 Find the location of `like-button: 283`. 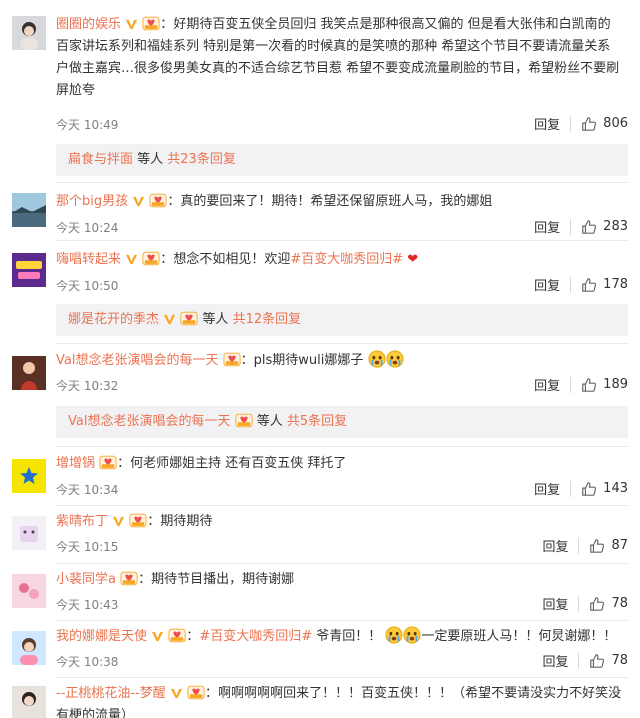

like-button: 283 is located at coordinates (604, 227).